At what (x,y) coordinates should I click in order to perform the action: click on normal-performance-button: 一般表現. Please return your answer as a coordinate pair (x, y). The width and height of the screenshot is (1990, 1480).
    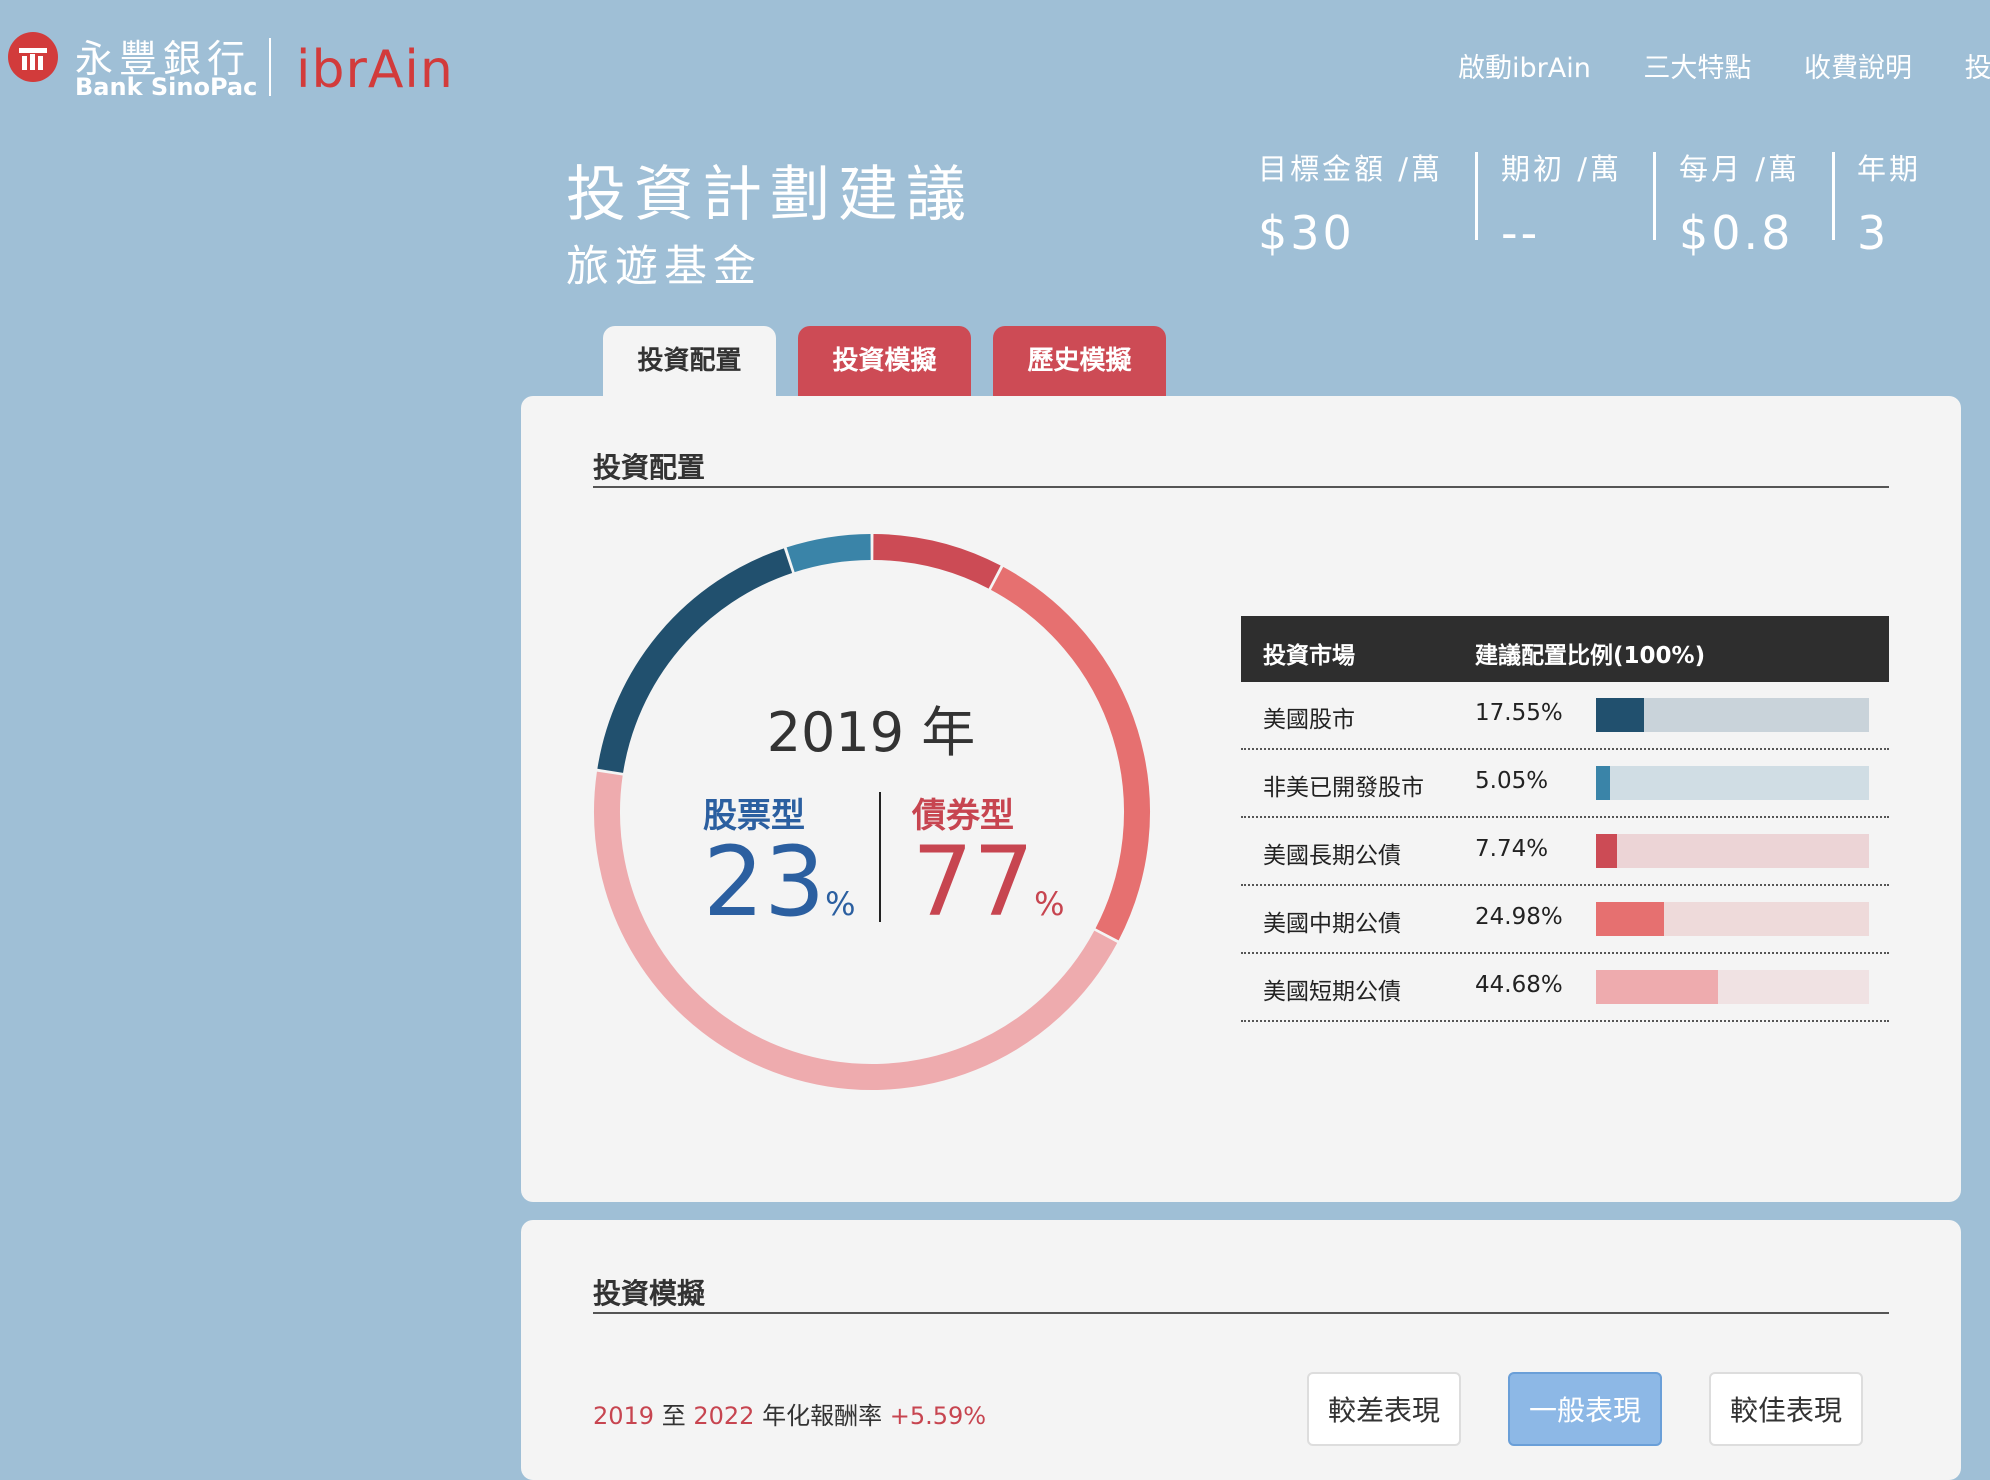
    Looking at the image, I should click on (1585, 1409).